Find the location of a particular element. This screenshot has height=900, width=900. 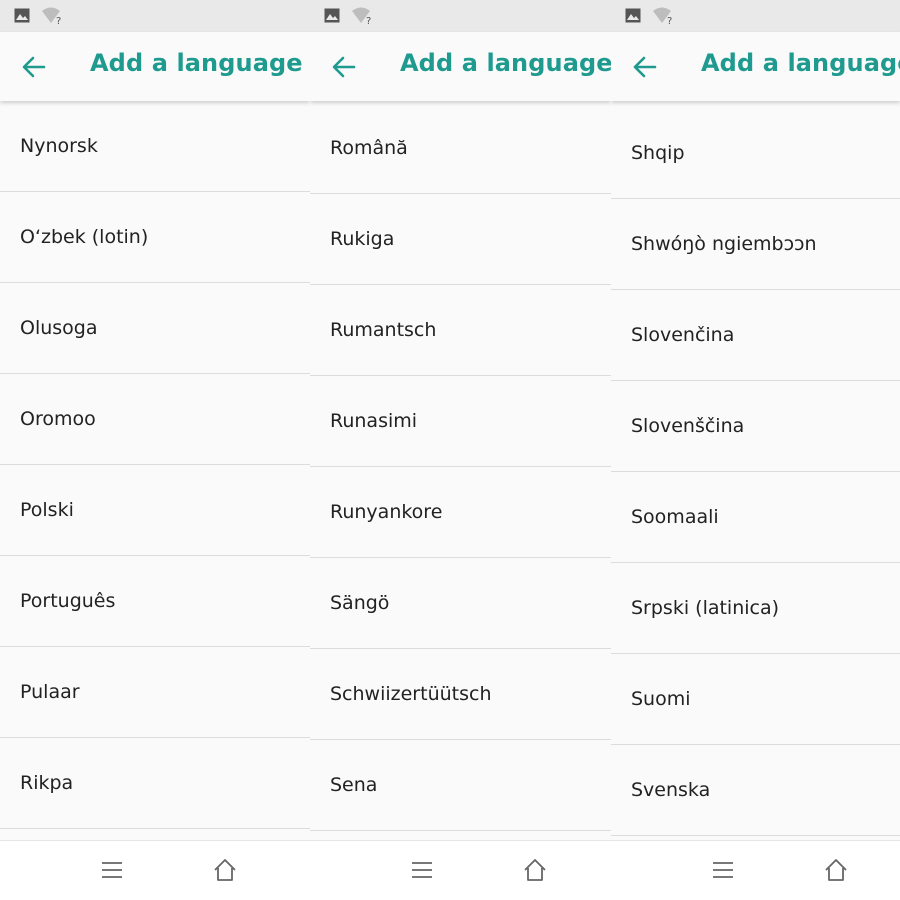

language-item: Soomaali is located at coordinates (755, 517).